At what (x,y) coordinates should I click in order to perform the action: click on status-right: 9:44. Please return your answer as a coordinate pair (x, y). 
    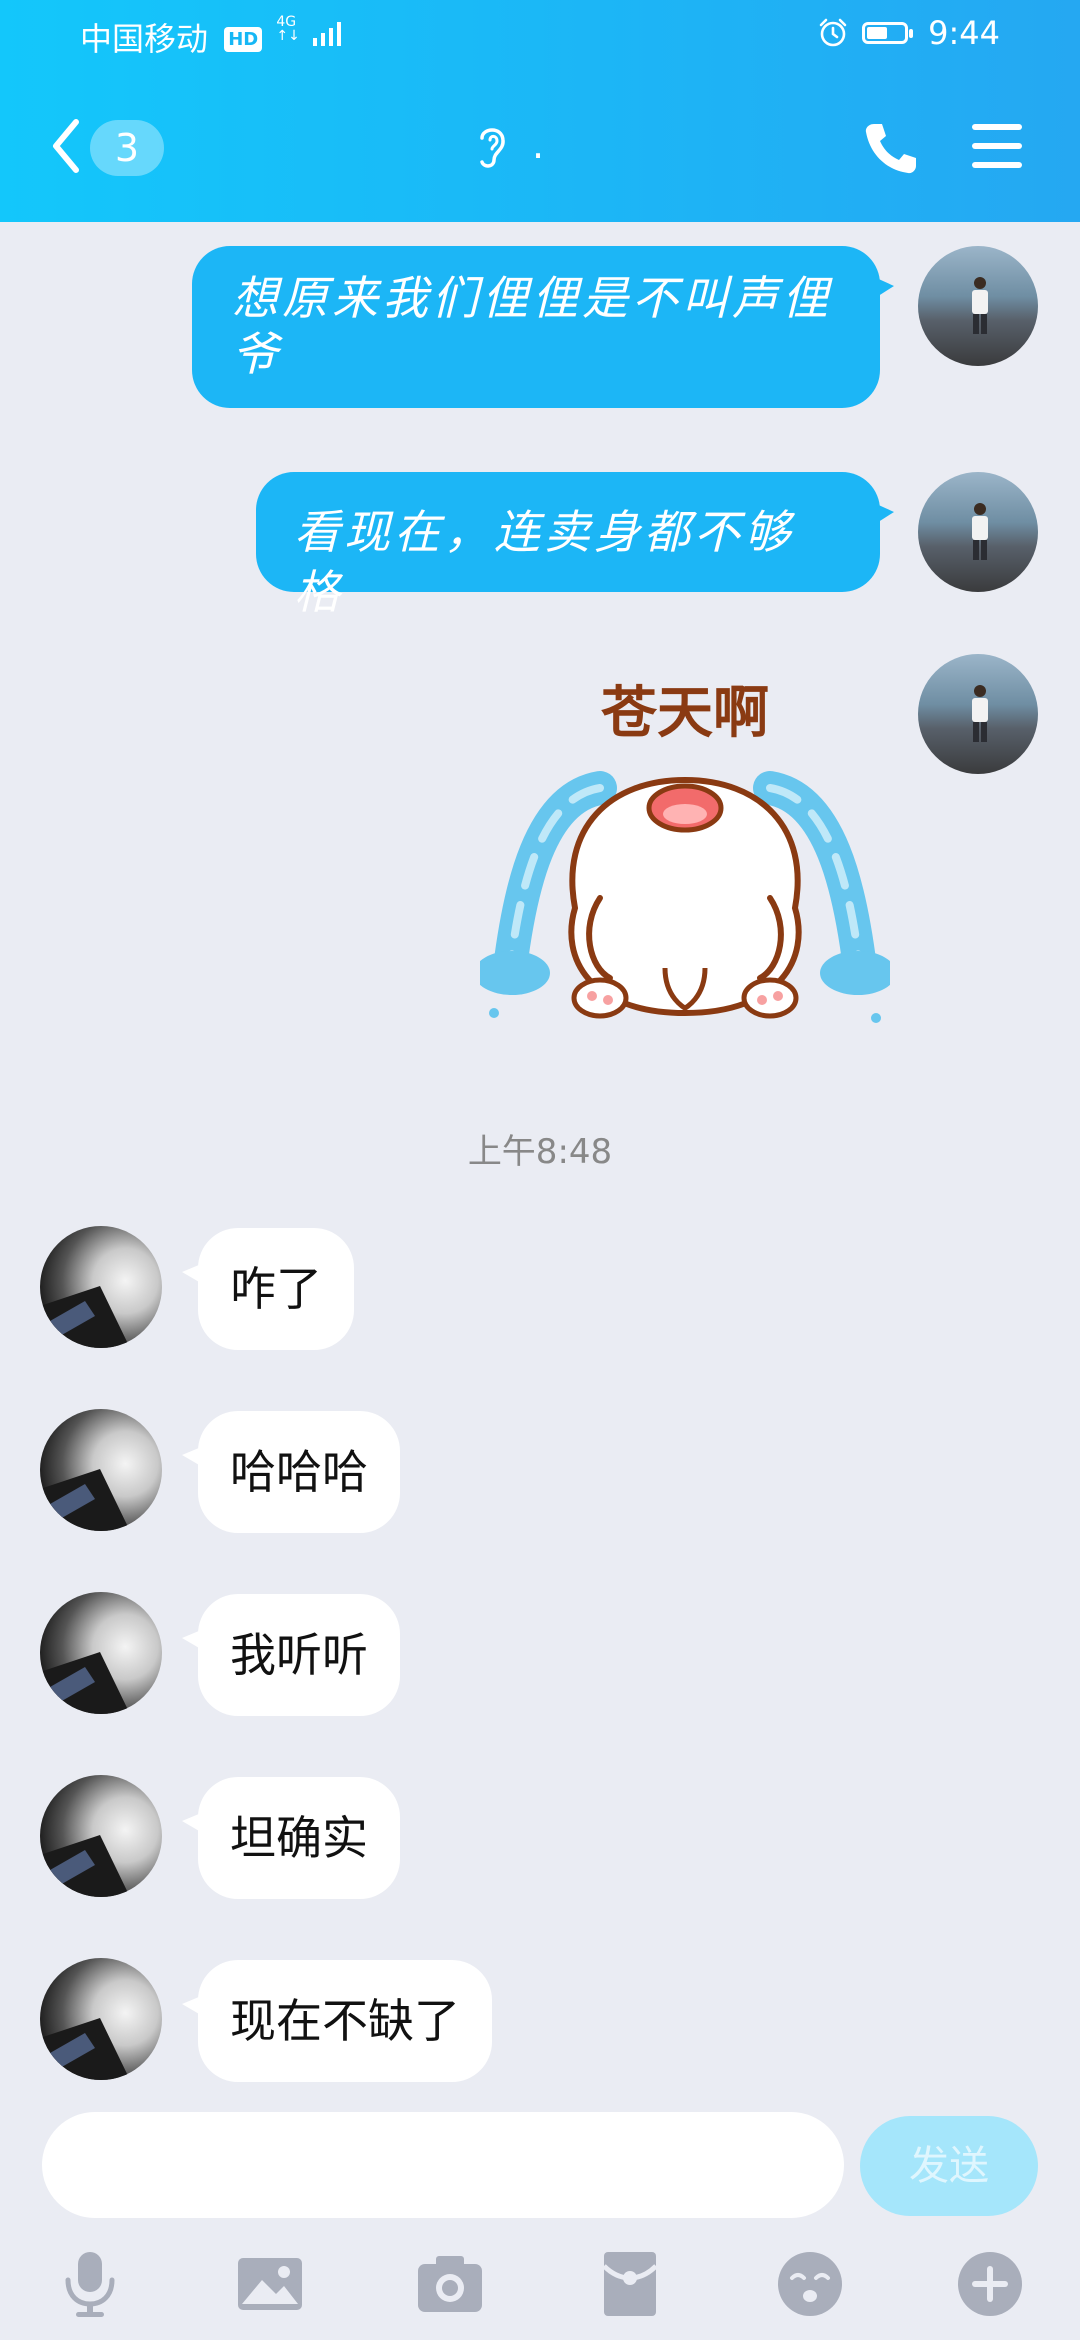
    Looking at the image, I should click on (909, 33).